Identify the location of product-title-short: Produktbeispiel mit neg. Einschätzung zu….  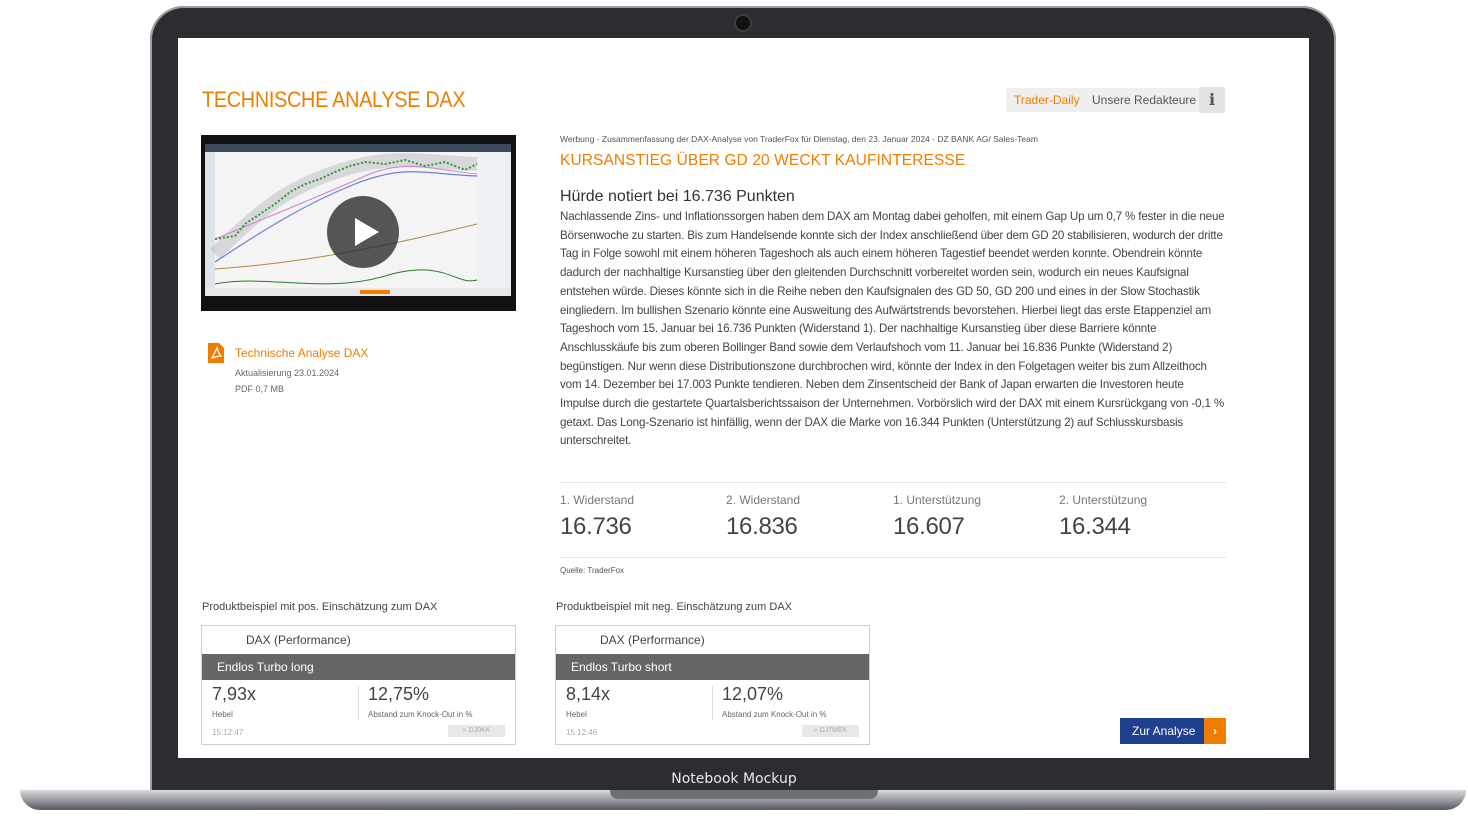
(674, 607).